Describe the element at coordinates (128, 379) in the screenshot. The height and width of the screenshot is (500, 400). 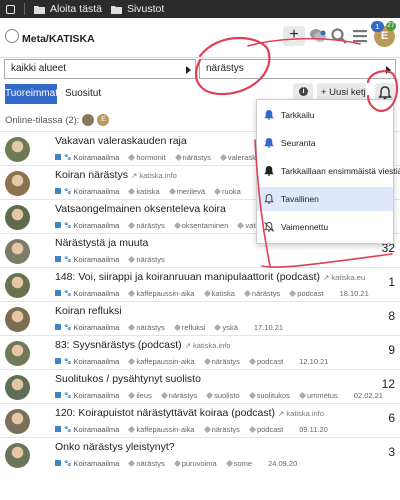
I see `topic-title: Suolitukos / pysähtynyt suolisto` at that location.